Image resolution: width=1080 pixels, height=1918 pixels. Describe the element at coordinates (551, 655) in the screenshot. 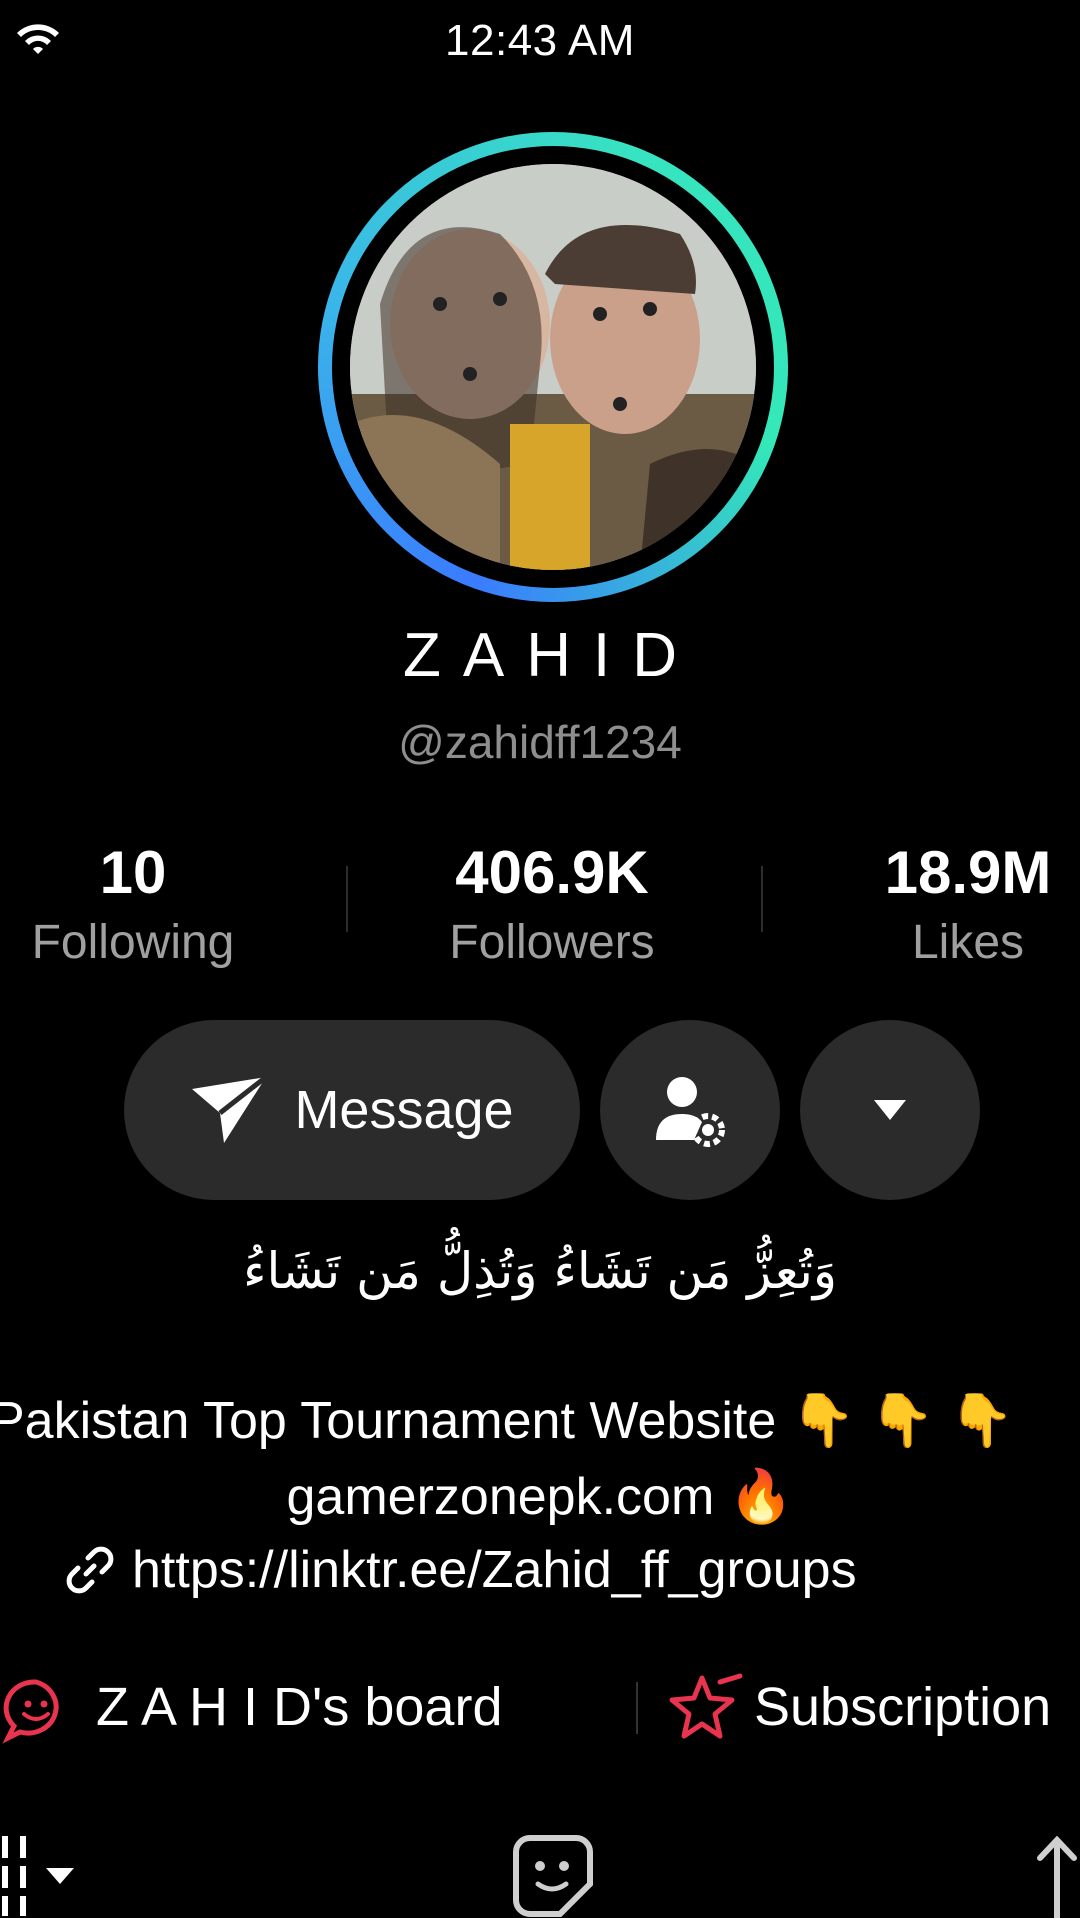

I see `display-name: ZAHID` at that location.